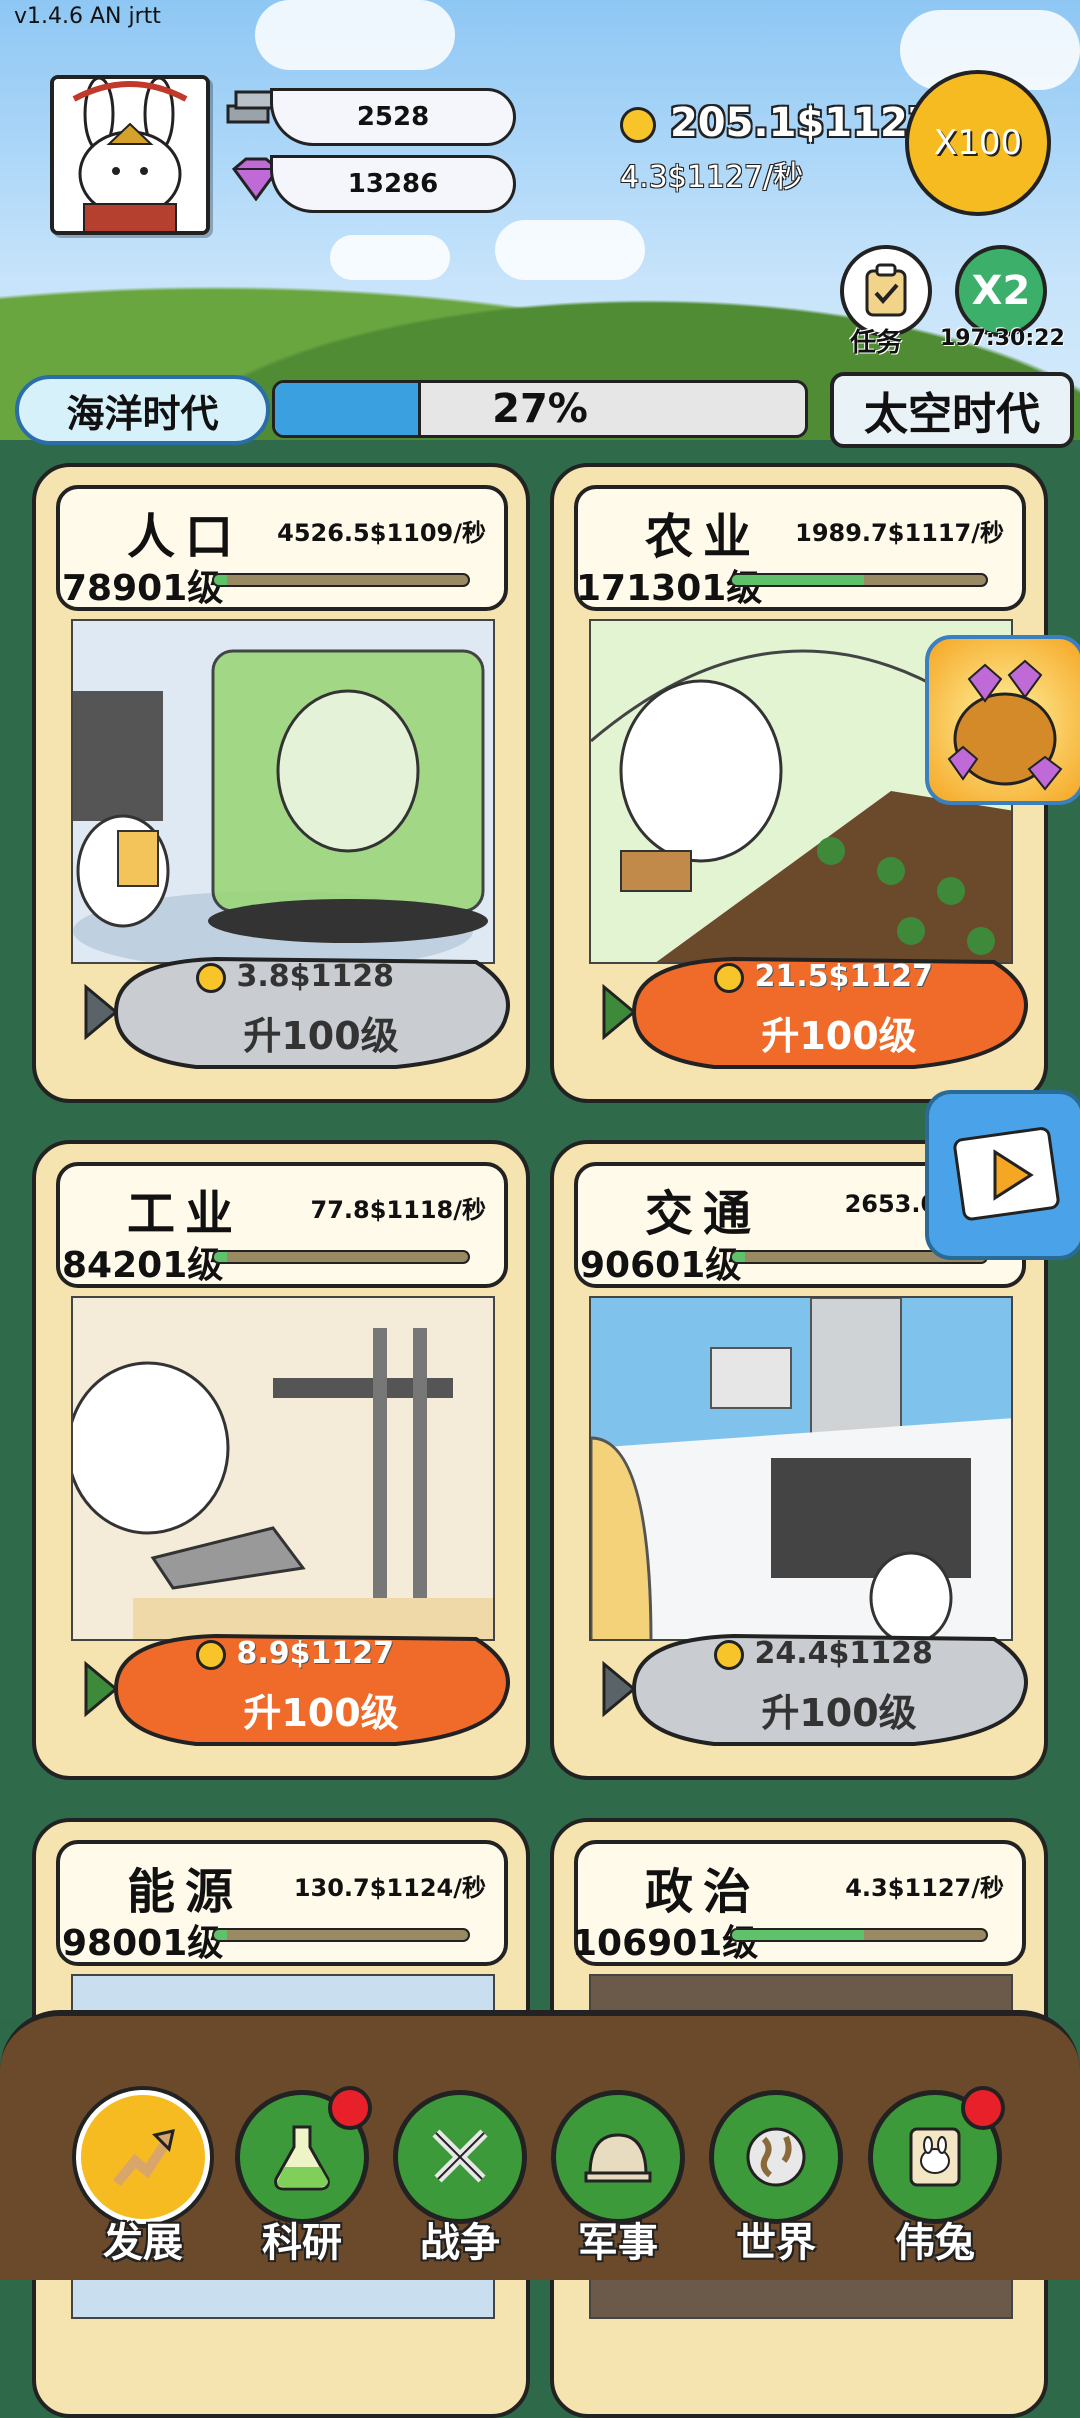 This screenshot has height=2418, width=1080. I want to click on transport-scene-image, so click(801, 1468).